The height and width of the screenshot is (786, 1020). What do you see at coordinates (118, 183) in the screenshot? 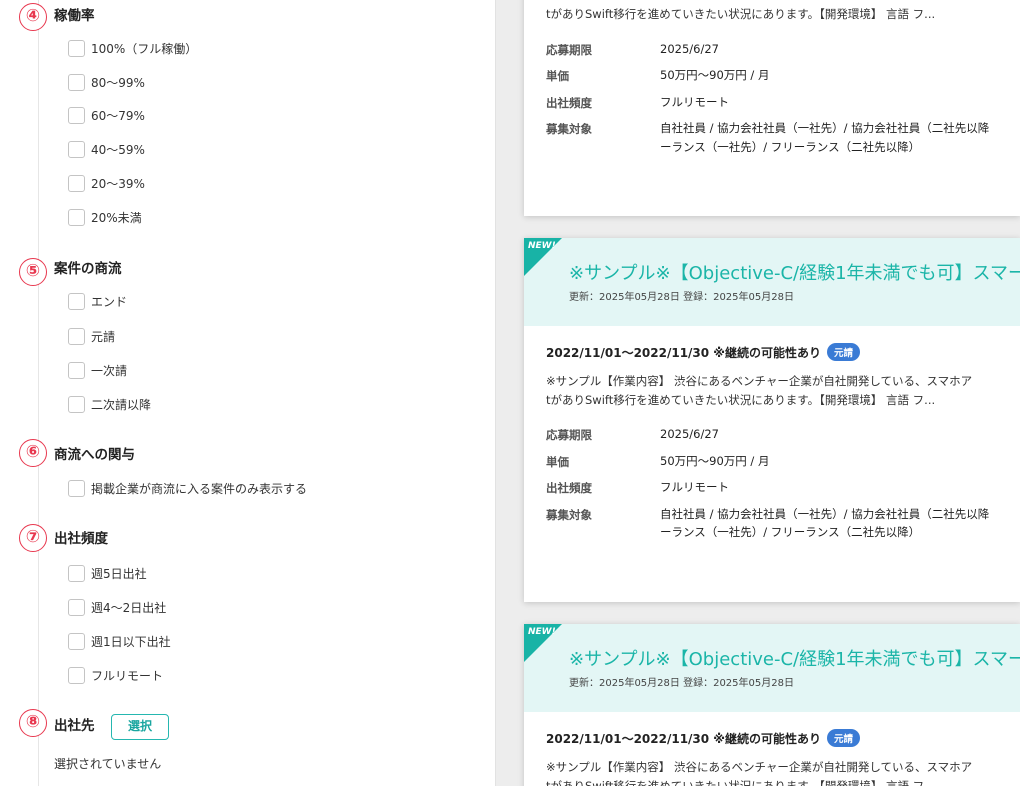
I see `option-label: 20～39%` at bounding box center [118, 183].